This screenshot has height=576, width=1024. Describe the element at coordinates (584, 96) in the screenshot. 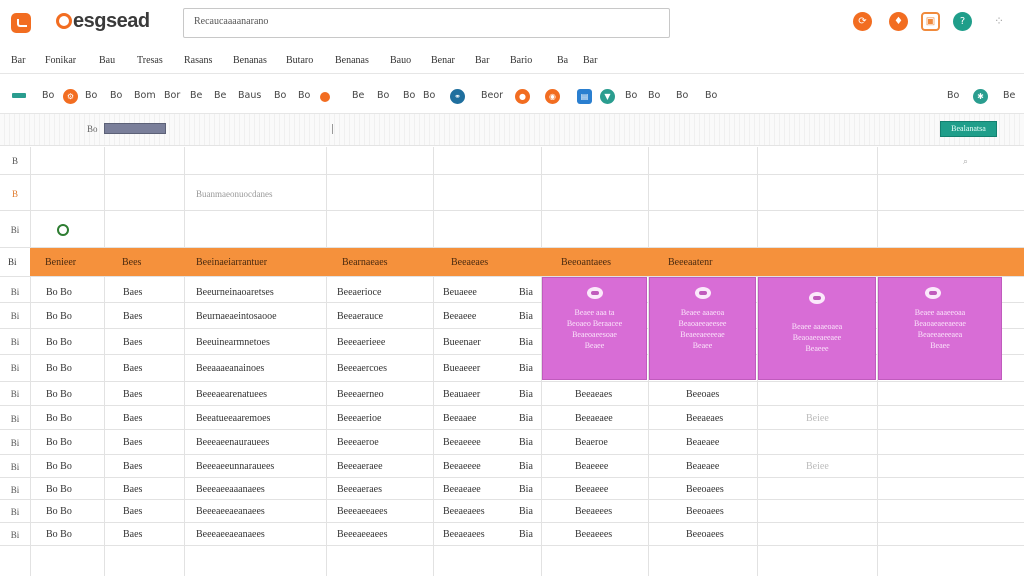

I see `chart-icon: ▤` at that location.